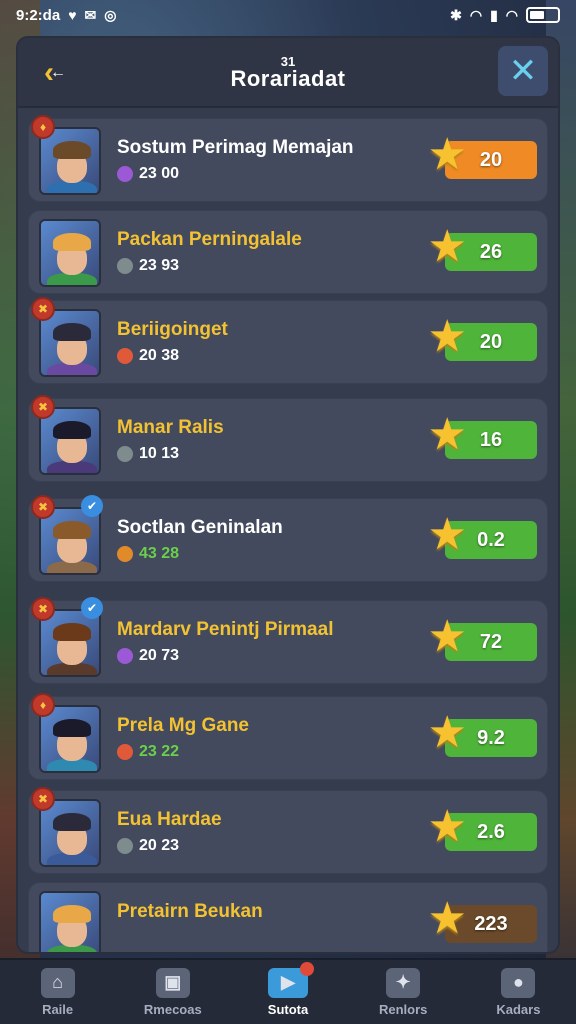  What do you see at coordinates (172, 982) in the screenshot?
I see `image-icon: ▣` at bounding box center [172, 982].